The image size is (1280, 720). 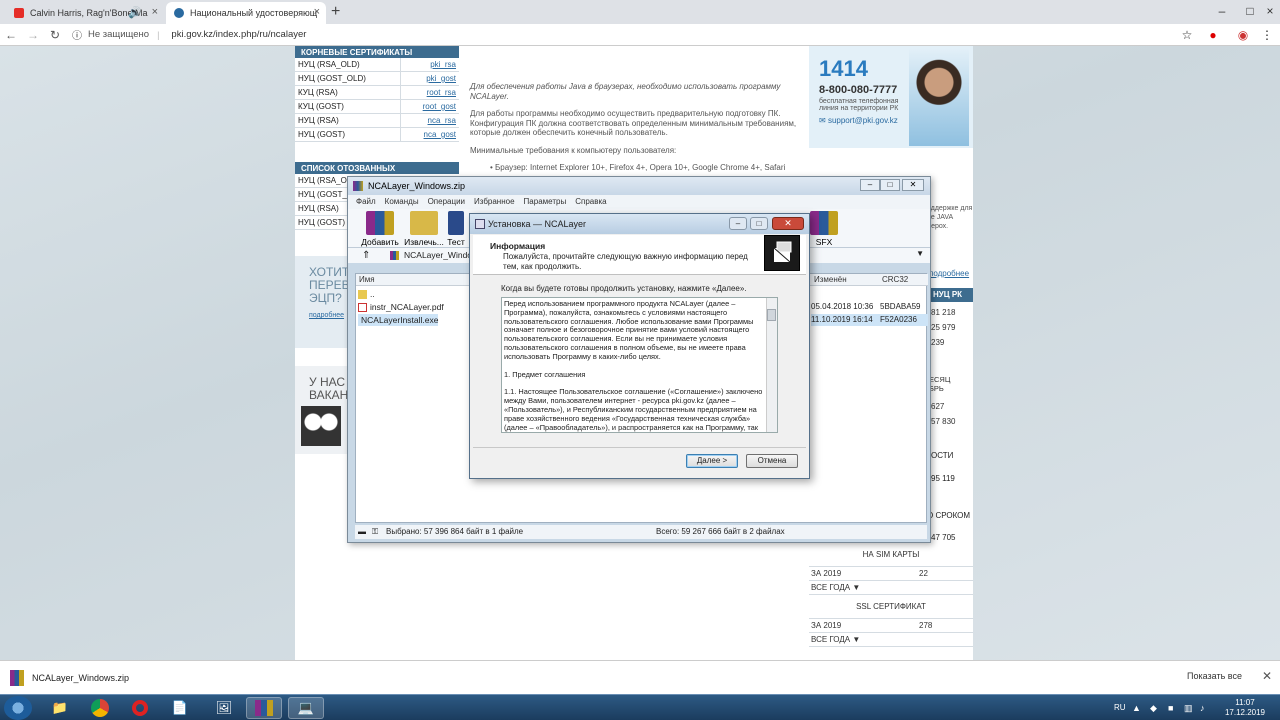 I want to click on explorer-icon: 📁, so click(x=60, y=708).